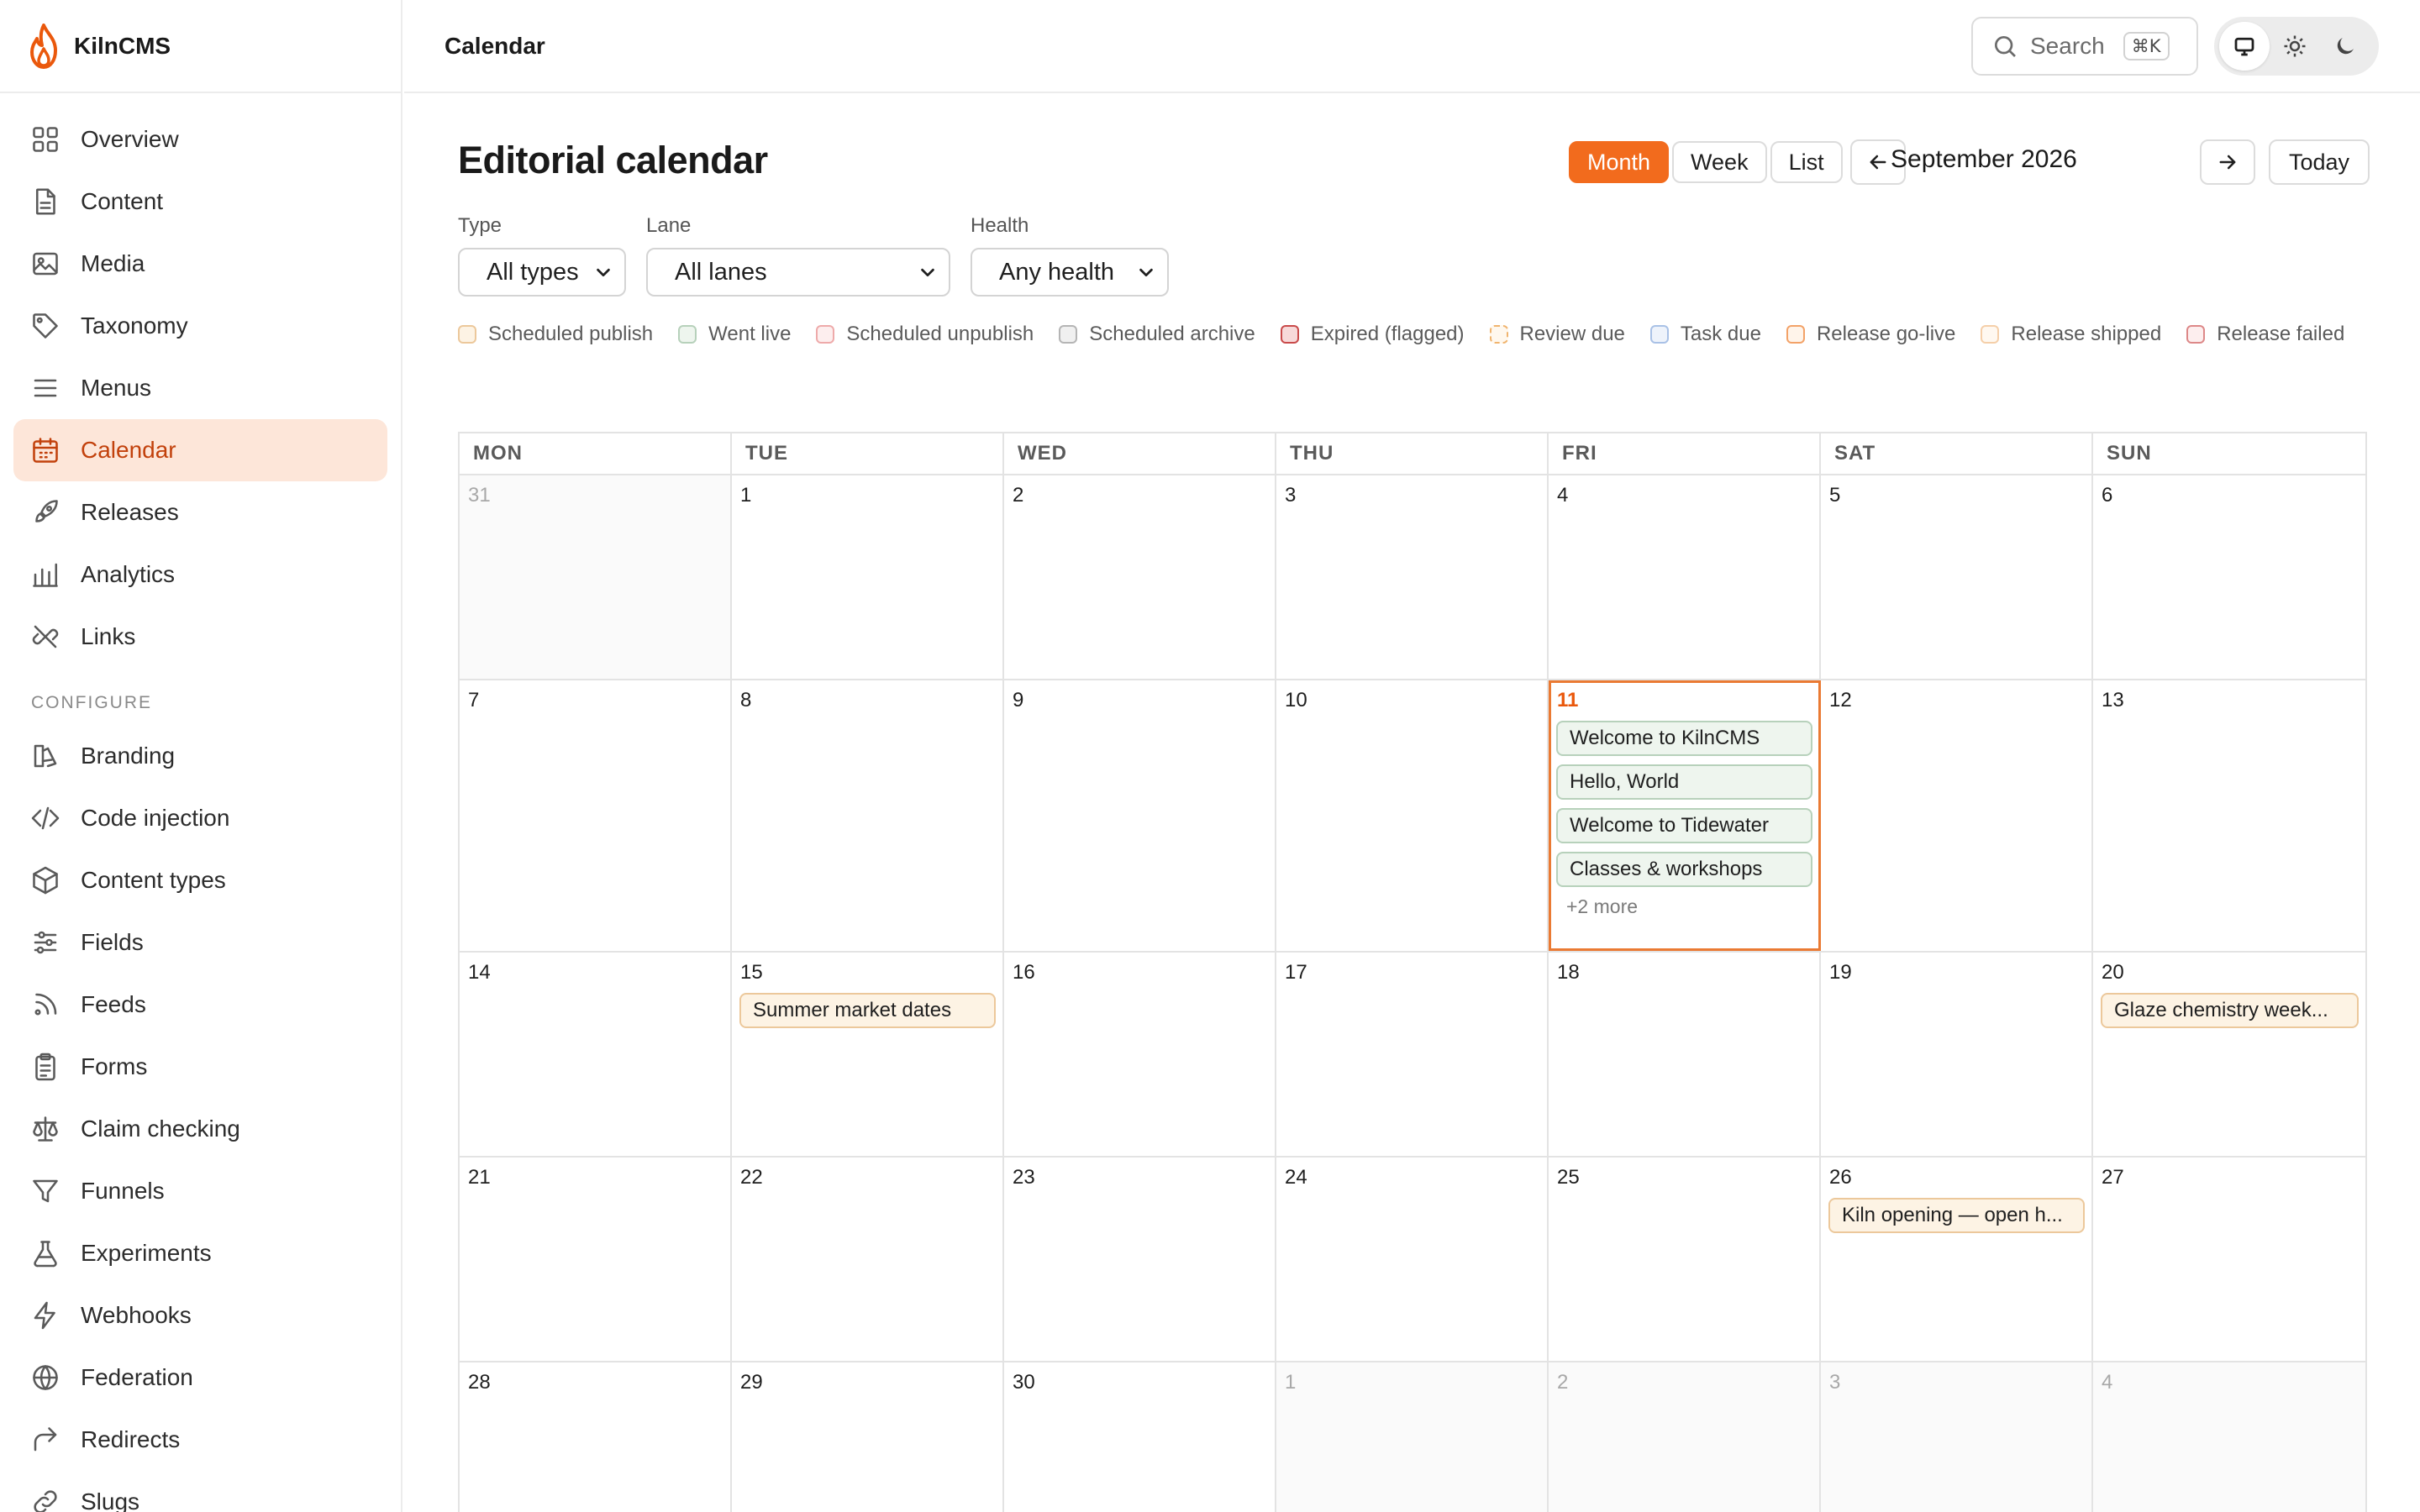  What do you see at coordinates (1685, 1054) in the screenshot?
I see `calendar-day-cell: 18` at bounding box center [1685, 1054].